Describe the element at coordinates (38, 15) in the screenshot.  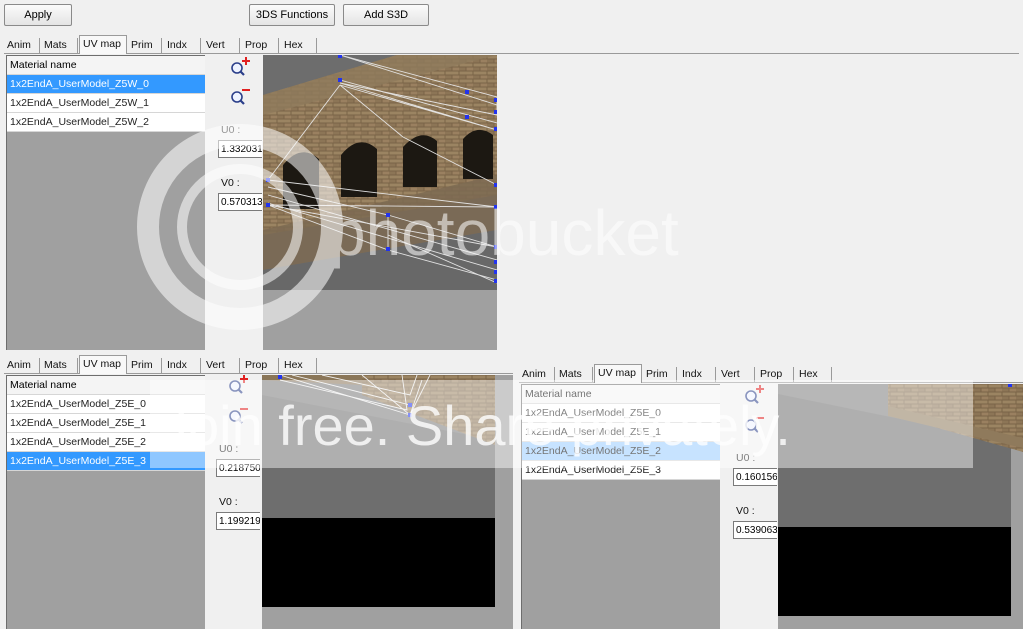
I see `apply-button: Apply` at that location.